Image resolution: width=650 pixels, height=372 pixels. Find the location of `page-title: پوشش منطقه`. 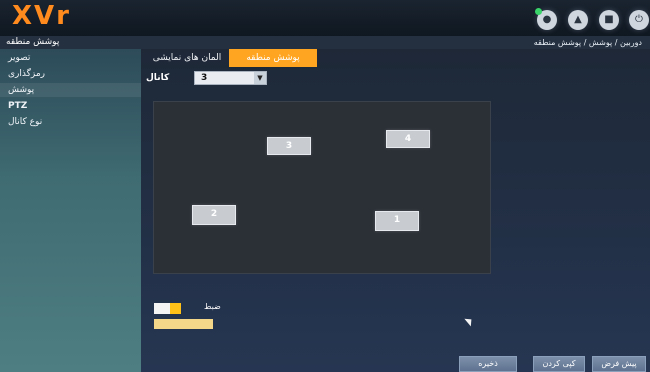

page-title: پوشش منطقه is located at coordinates (33, 42).